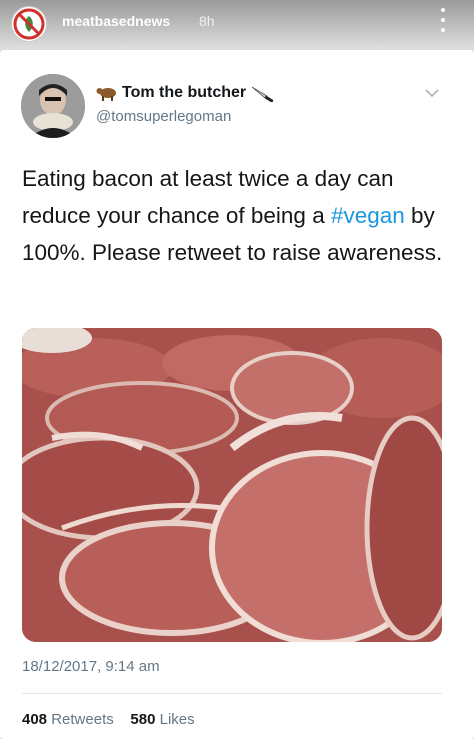  I want to click on story-username: meatbasednews, so click(116, 21).